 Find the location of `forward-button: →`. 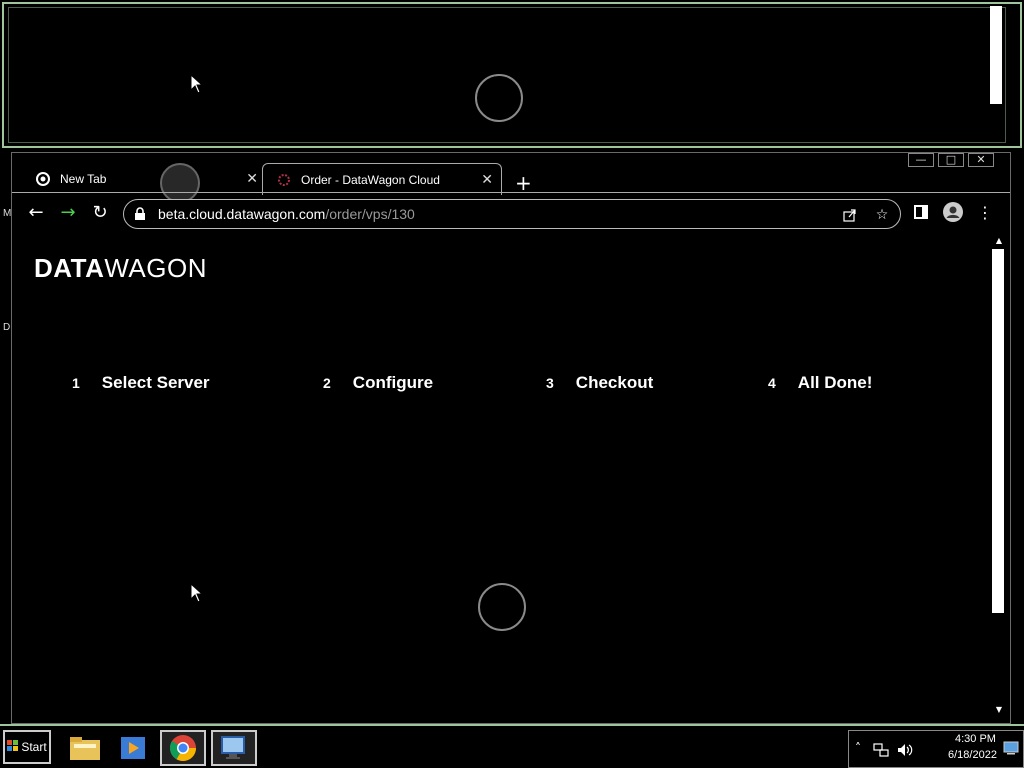

forward-button: → is located at coordinates (68, 212).